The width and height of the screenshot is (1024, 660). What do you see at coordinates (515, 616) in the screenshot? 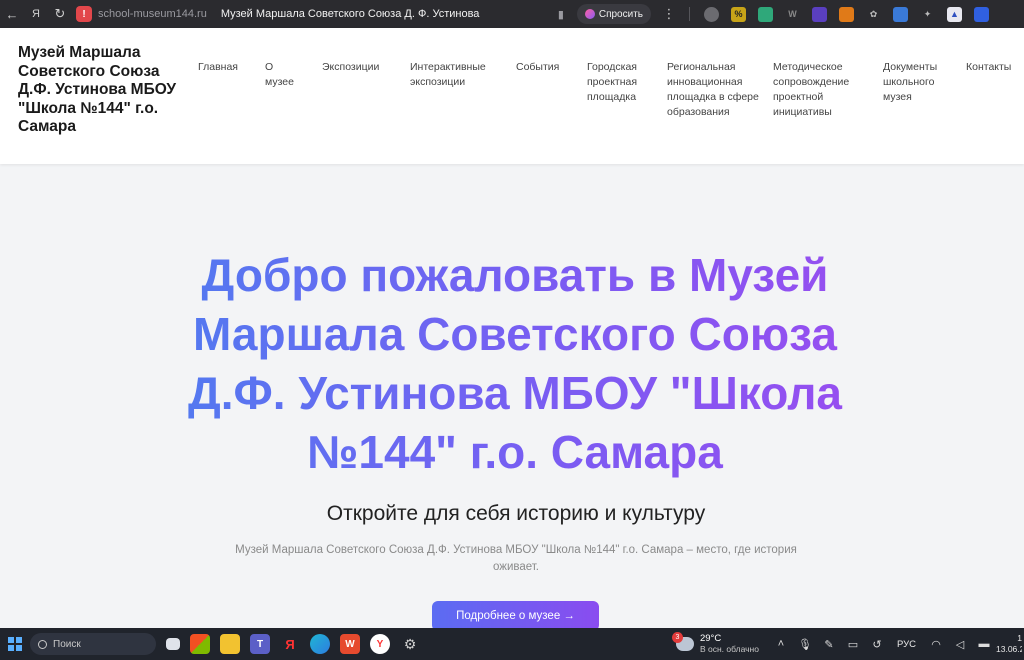
I see `learn-more-button: Подробнее о музее →` at bounding box center [515, 616].